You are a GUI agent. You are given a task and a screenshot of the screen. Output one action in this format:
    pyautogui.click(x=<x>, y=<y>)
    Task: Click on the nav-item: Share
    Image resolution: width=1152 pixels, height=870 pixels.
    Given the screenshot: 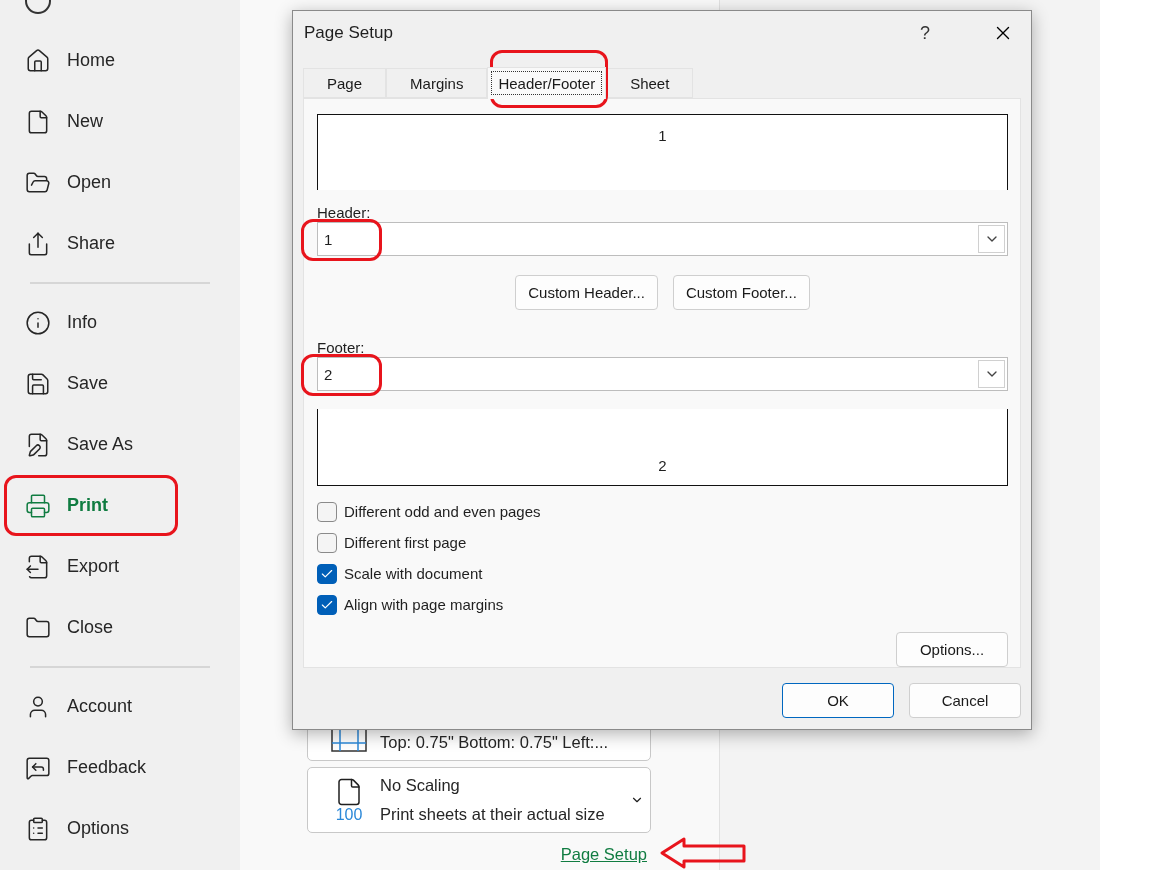 What is the action you would take?
    pyautogui.click(x=120, y=243)
    